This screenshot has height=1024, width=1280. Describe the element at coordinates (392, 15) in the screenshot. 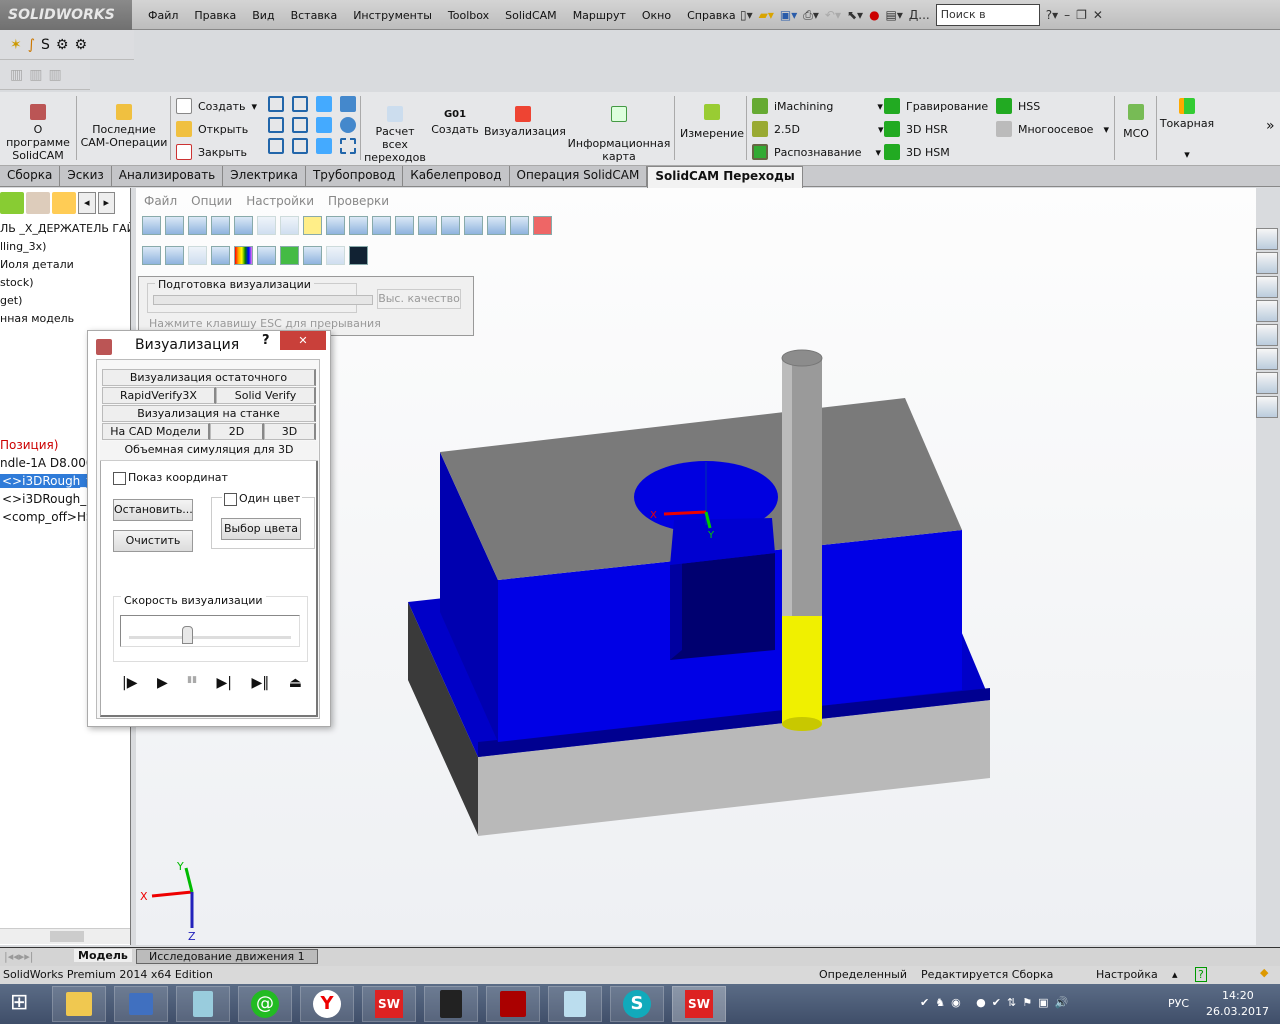

I see `menu-tools: Инструменты` at that location.